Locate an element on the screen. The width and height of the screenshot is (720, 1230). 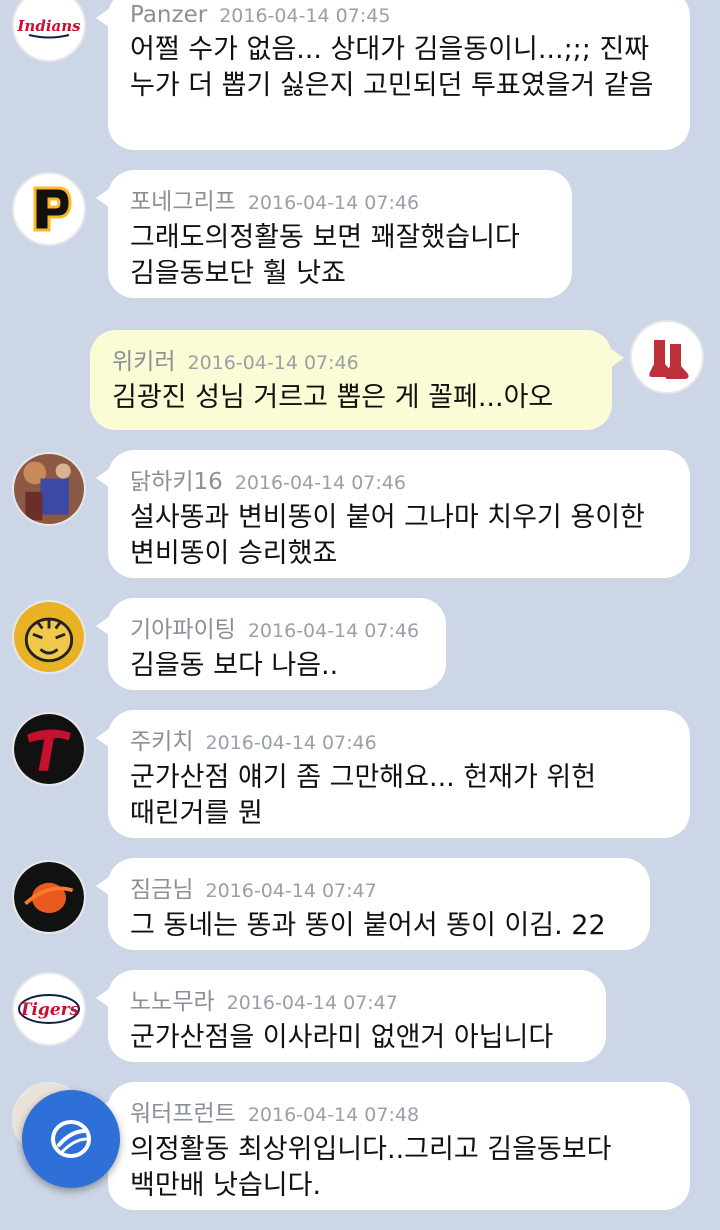
orbit-logo-icon is located at coordinates (49, 897).